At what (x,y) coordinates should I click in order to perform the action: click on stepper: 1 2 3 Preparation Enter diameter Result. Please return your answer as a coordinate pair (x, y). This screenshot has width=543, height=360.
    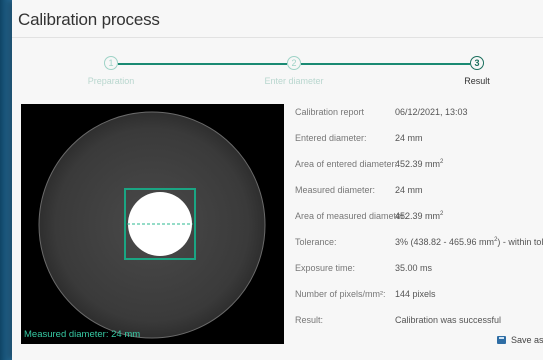
    Looking at the image, I should click on (277, 74).